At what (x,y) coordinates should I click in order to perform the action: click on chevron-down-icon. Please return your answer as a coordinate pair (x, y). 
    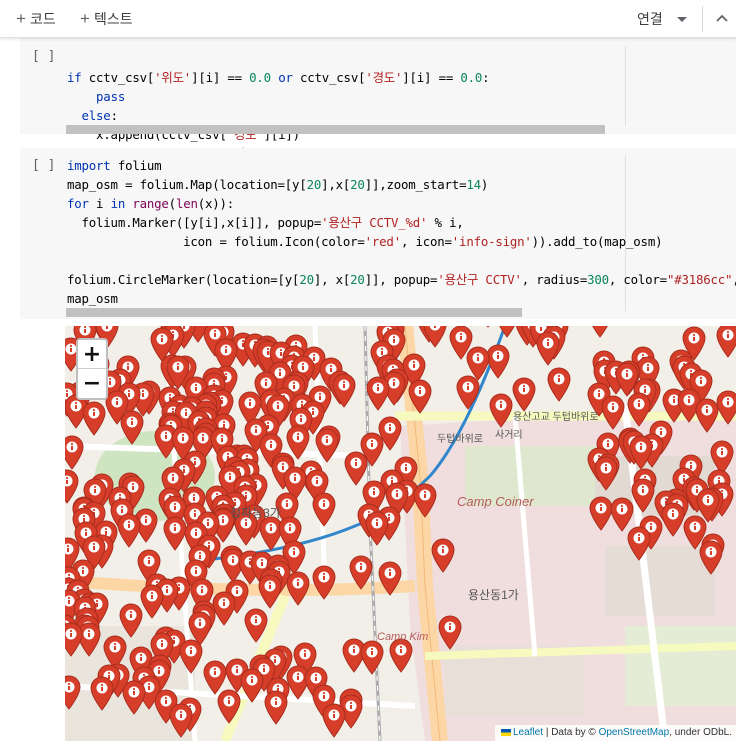
    Looking at the image, I should click on (681, 19).